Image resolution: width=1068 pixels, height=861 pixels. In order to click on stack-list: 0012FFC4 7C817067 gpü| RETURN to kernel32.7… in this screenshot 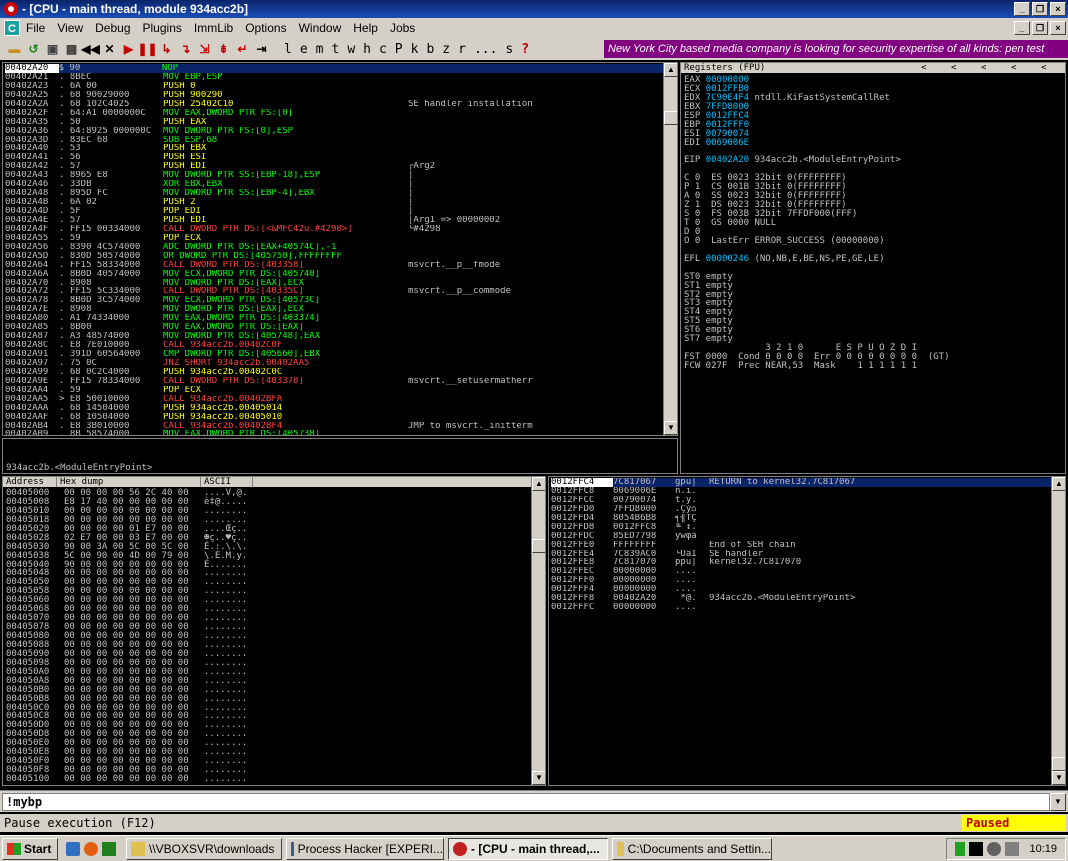, I will do `click(801, 545)`.